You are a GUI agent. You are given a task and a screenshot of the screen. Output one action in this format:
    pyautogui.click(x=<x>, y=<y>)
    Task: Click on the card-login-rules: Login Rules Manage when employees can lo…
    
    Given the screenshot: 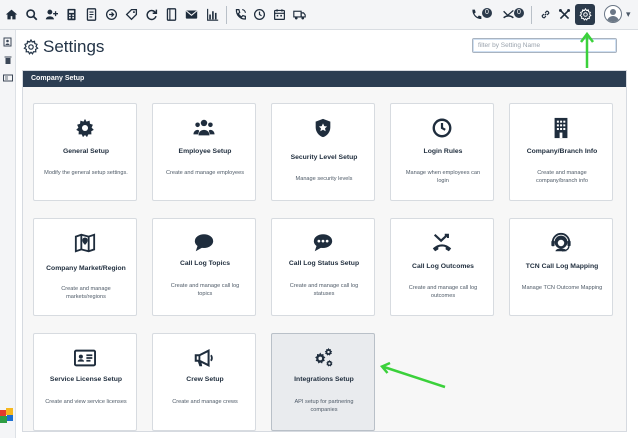 What is the action you would take?
    pyautogui.click(x=442, y=152)
    